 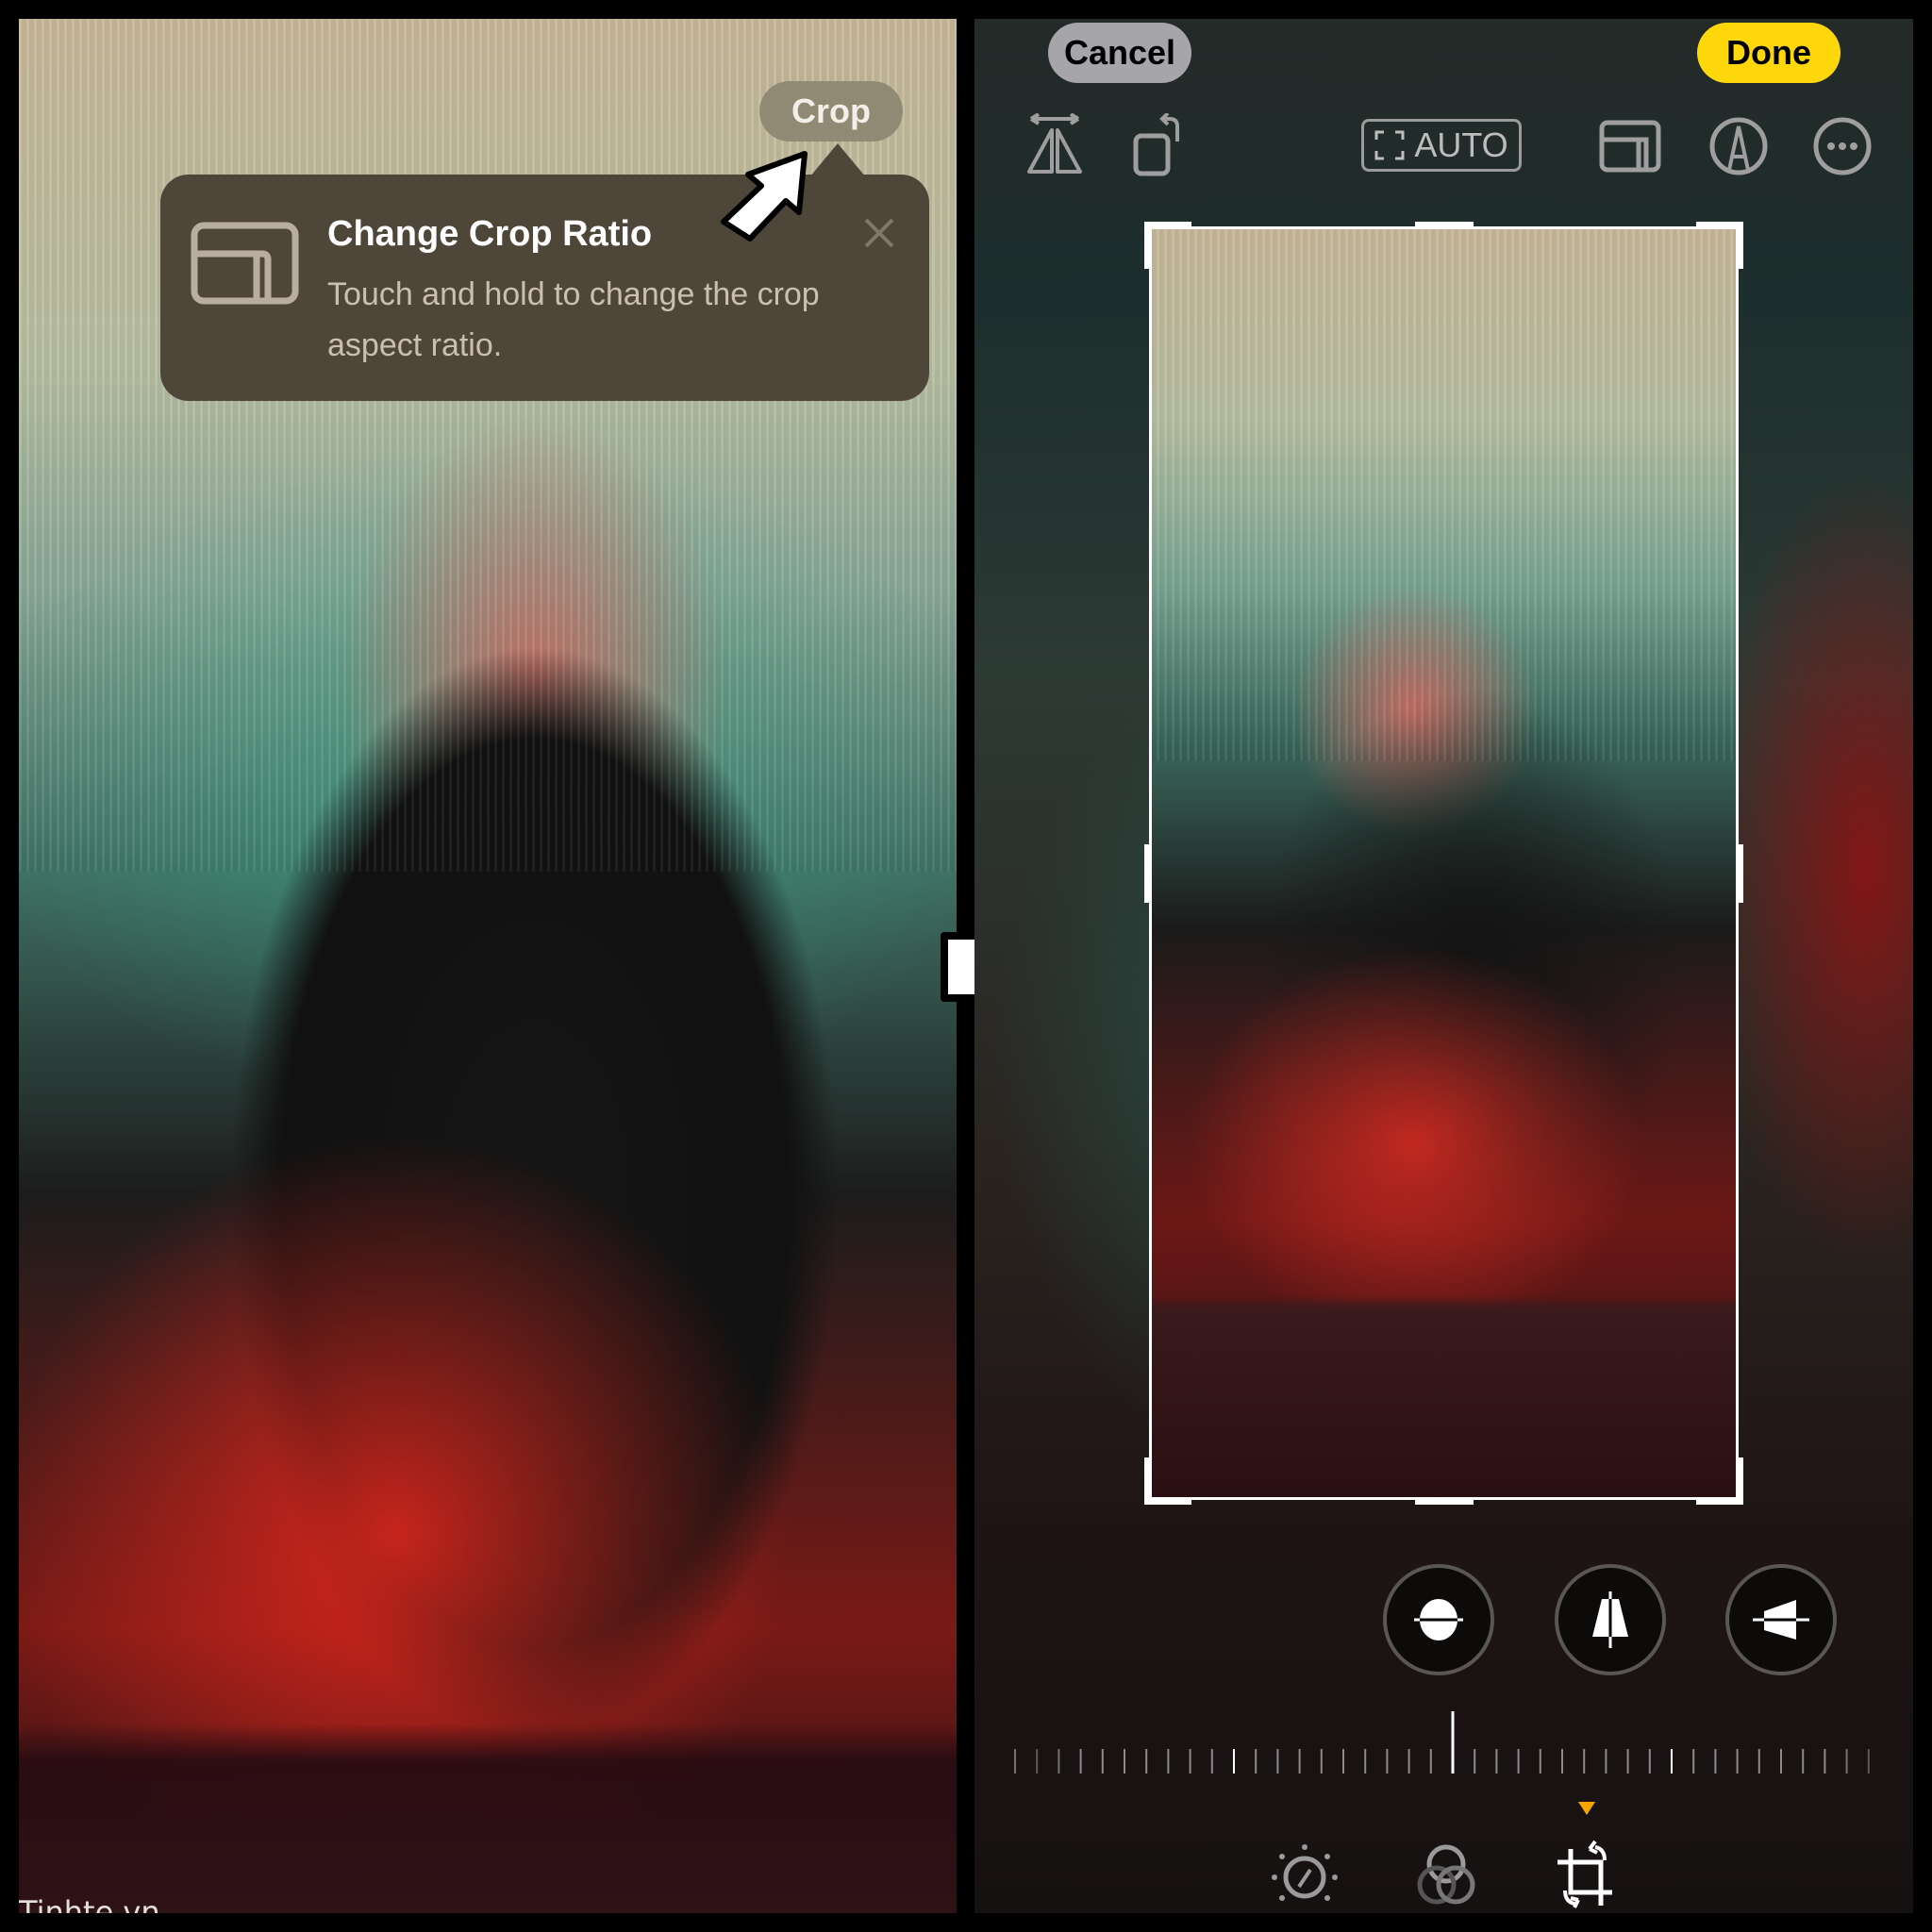 What do you see at coordinates (90, 1904) in the screenshot?
I see `watermark: Tinhte.vn` at bounding box center [90, 1904].